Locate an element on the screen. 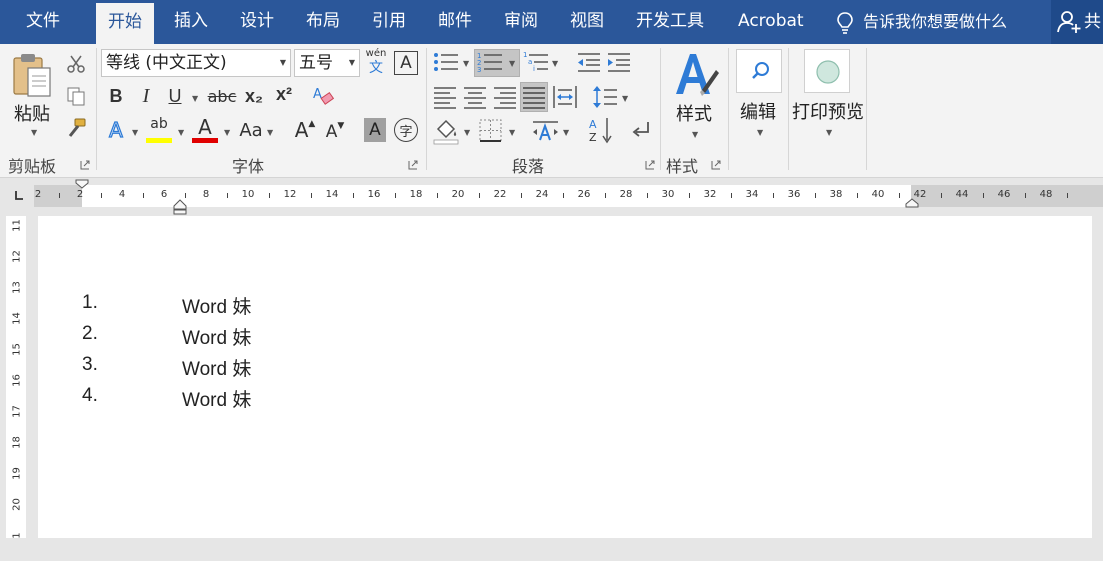  borders-button is located at coordinates (491, 131).